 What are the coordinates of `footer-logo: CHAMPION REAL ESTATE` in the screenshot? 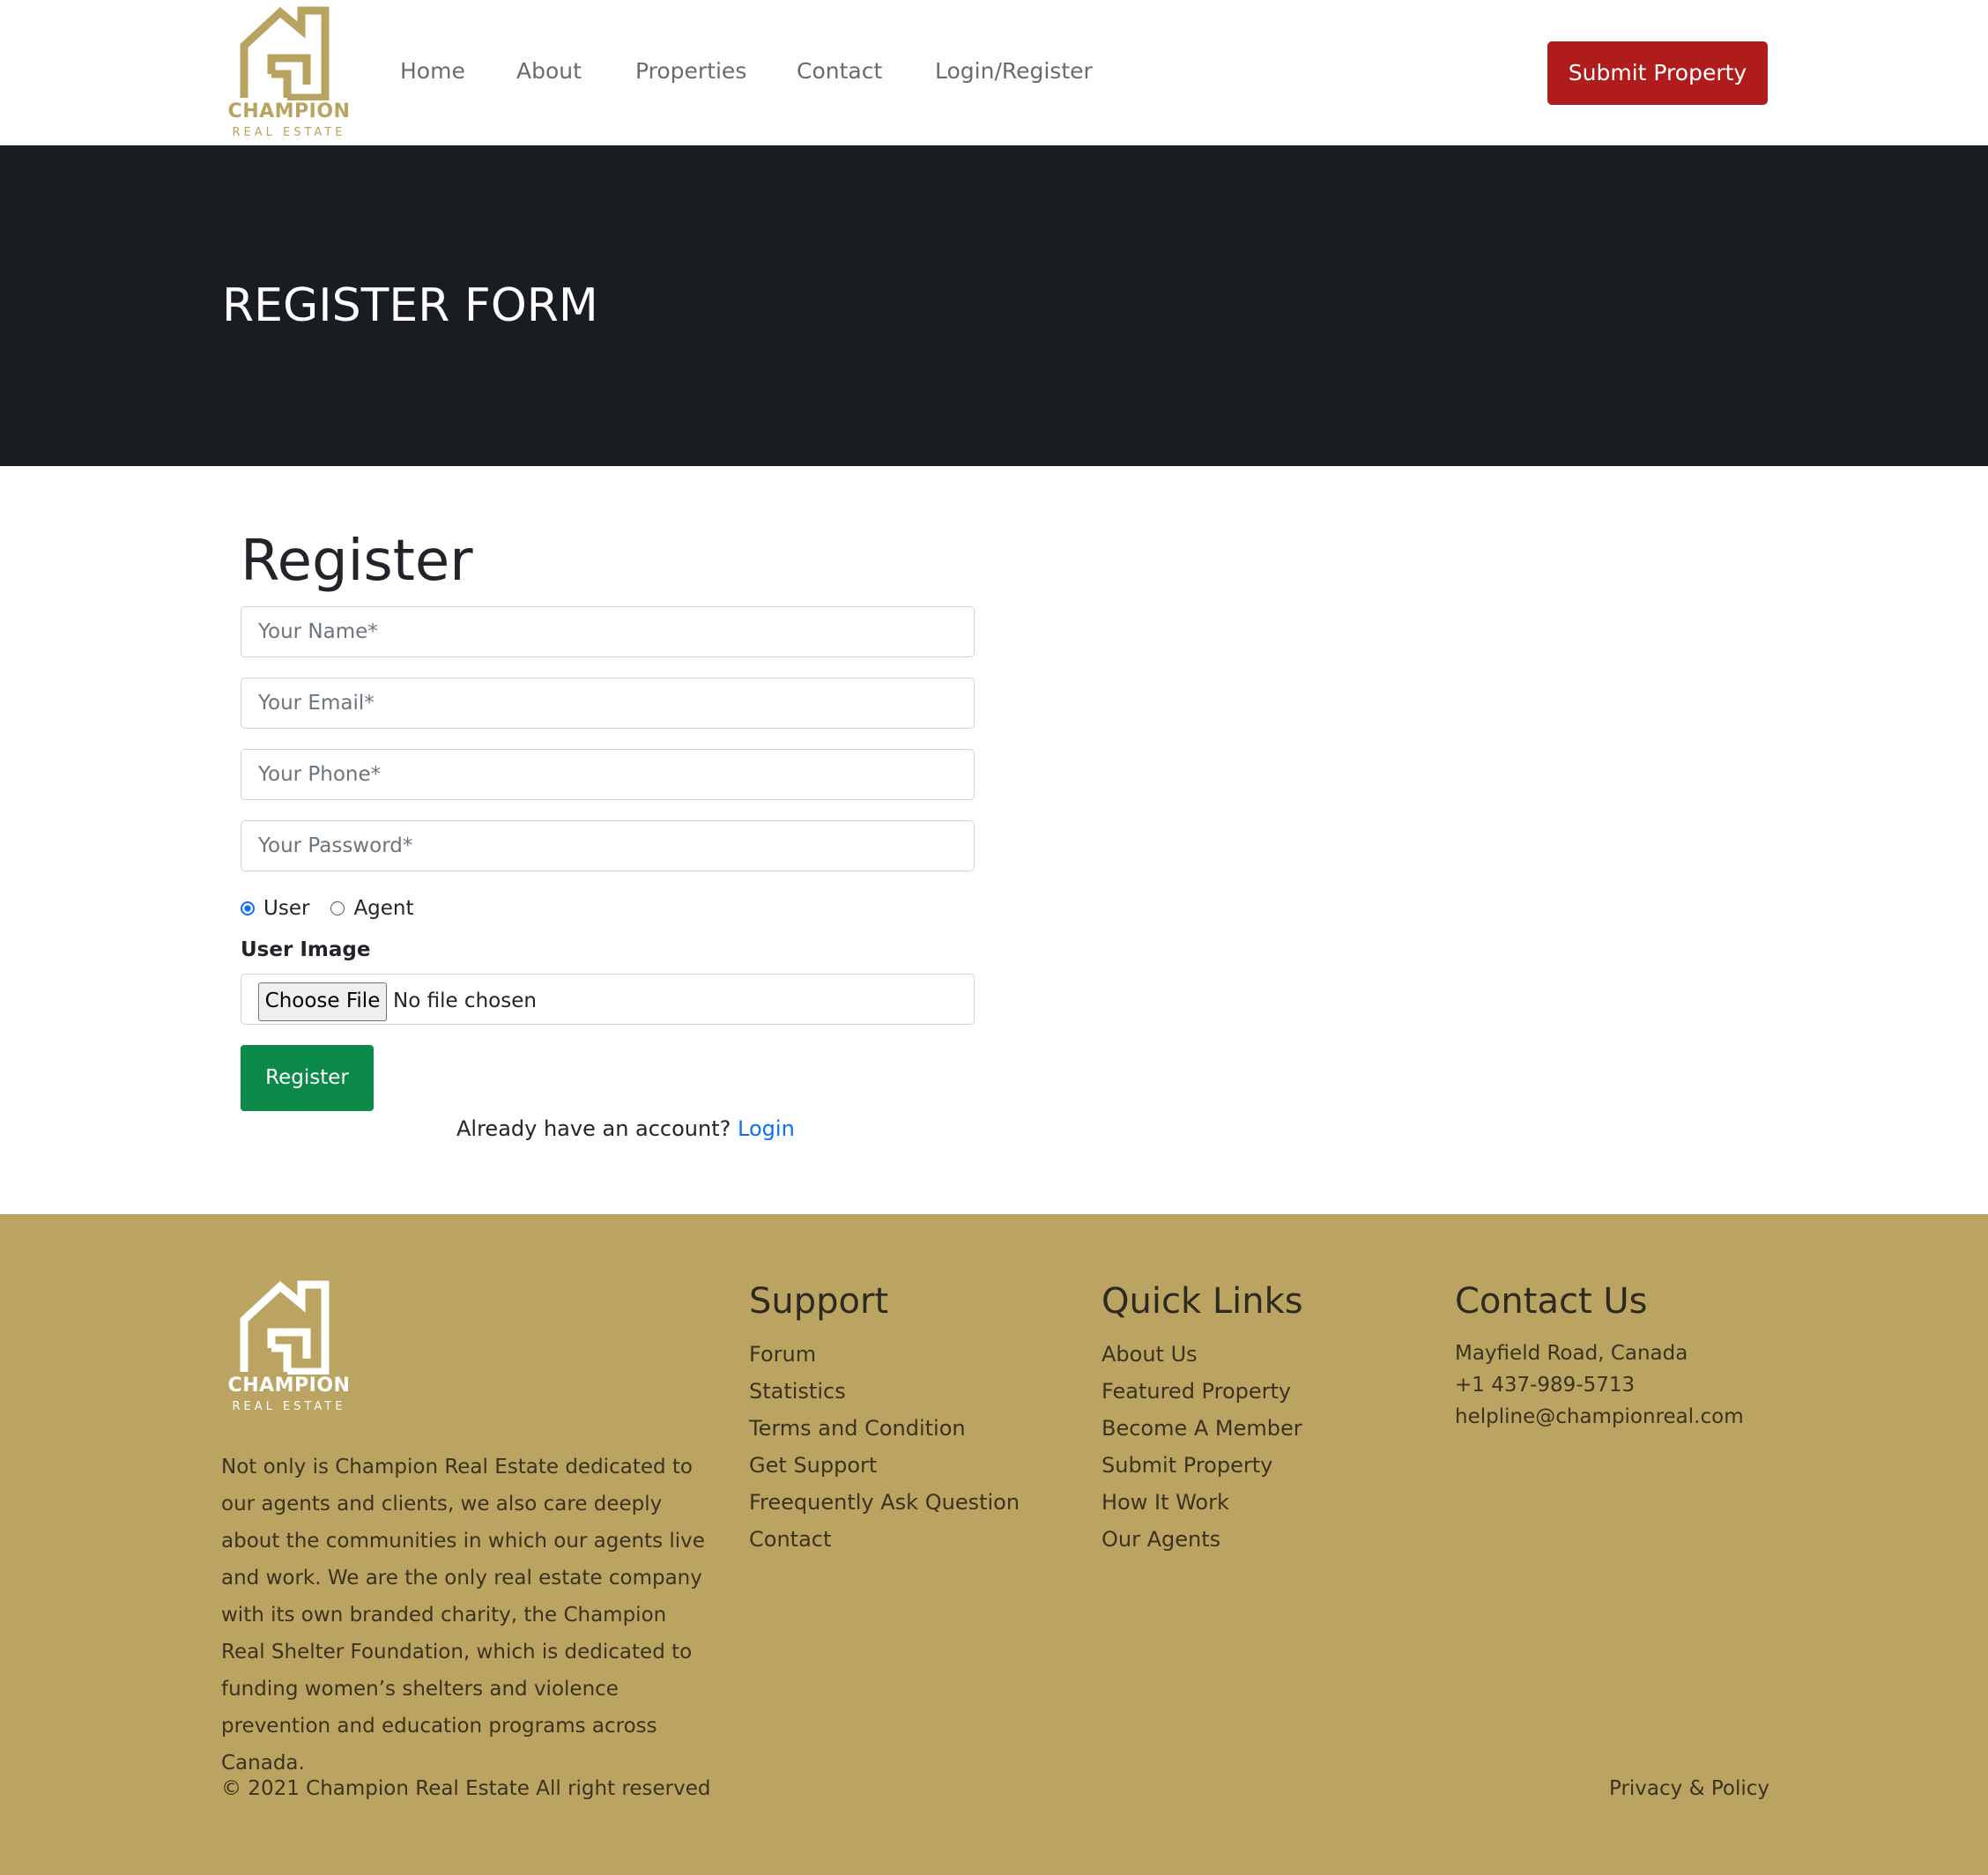 It's located at (289, 1347).